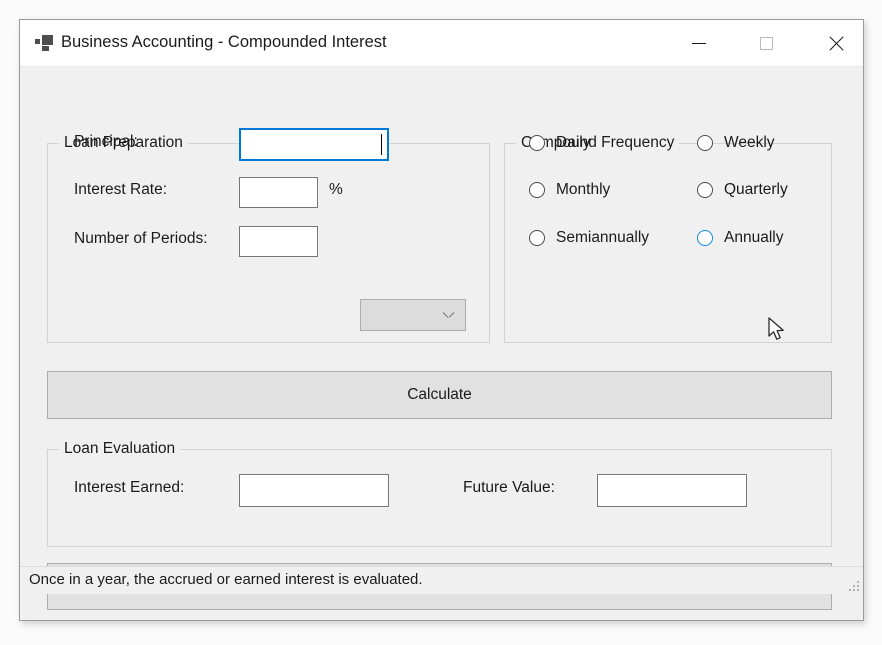 The image size is (882, 645). What do you see at coordinates (381, 144) in the screenshot?
I see `text-caret` at bounding box center [381, 144].